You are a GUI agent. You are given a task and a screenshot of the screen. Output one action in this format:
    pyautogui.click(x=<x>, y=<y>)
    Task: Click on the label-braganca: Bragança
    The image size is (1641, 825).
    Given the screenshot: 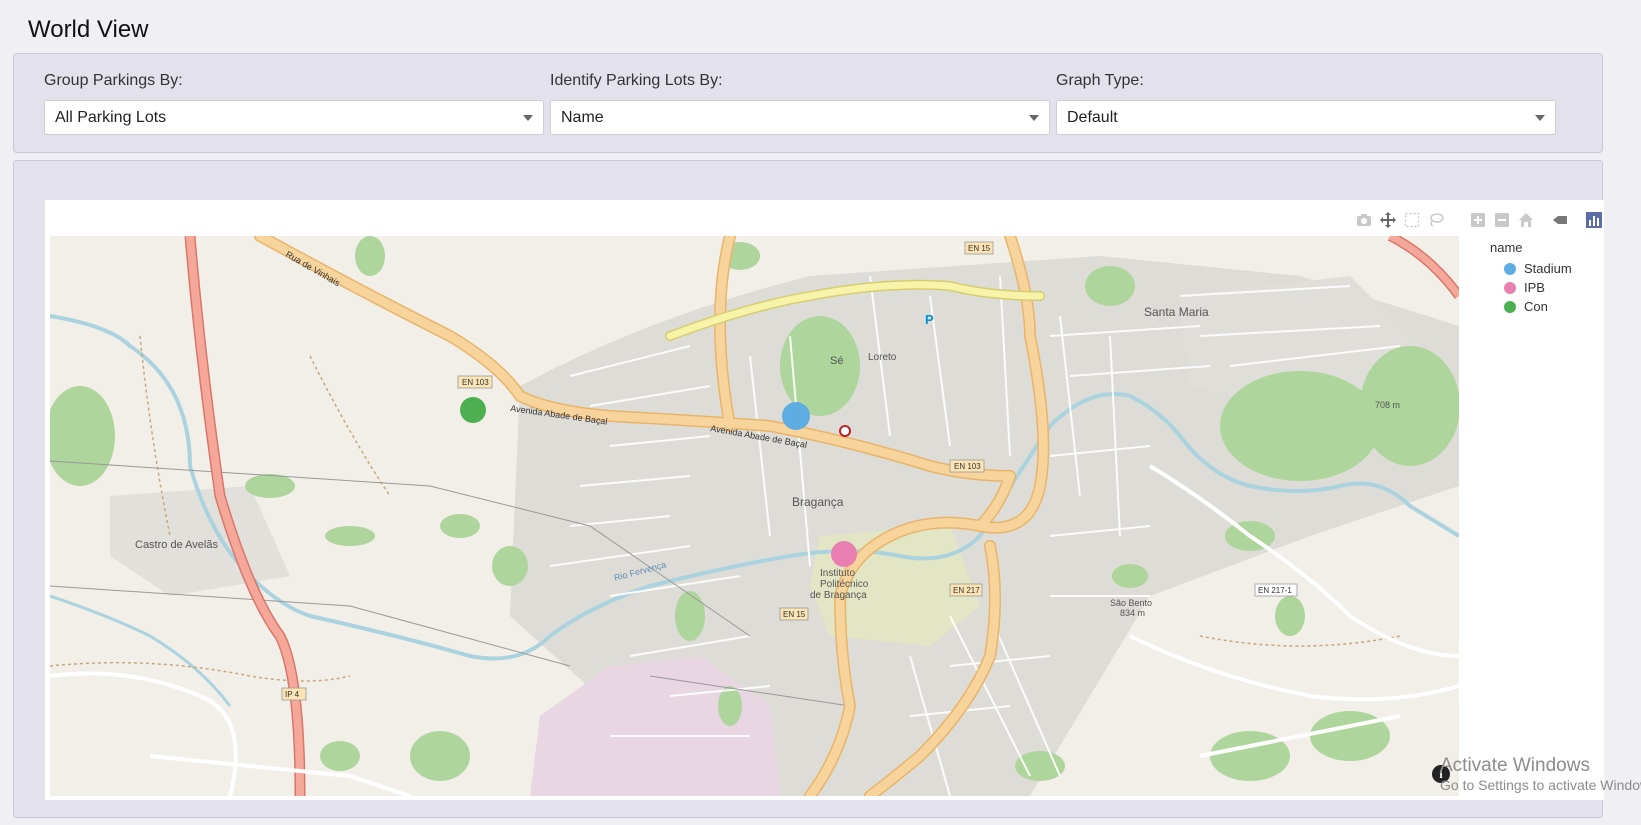 What is the action you would take?
    pyautogui.click(x=818, y=502)
    